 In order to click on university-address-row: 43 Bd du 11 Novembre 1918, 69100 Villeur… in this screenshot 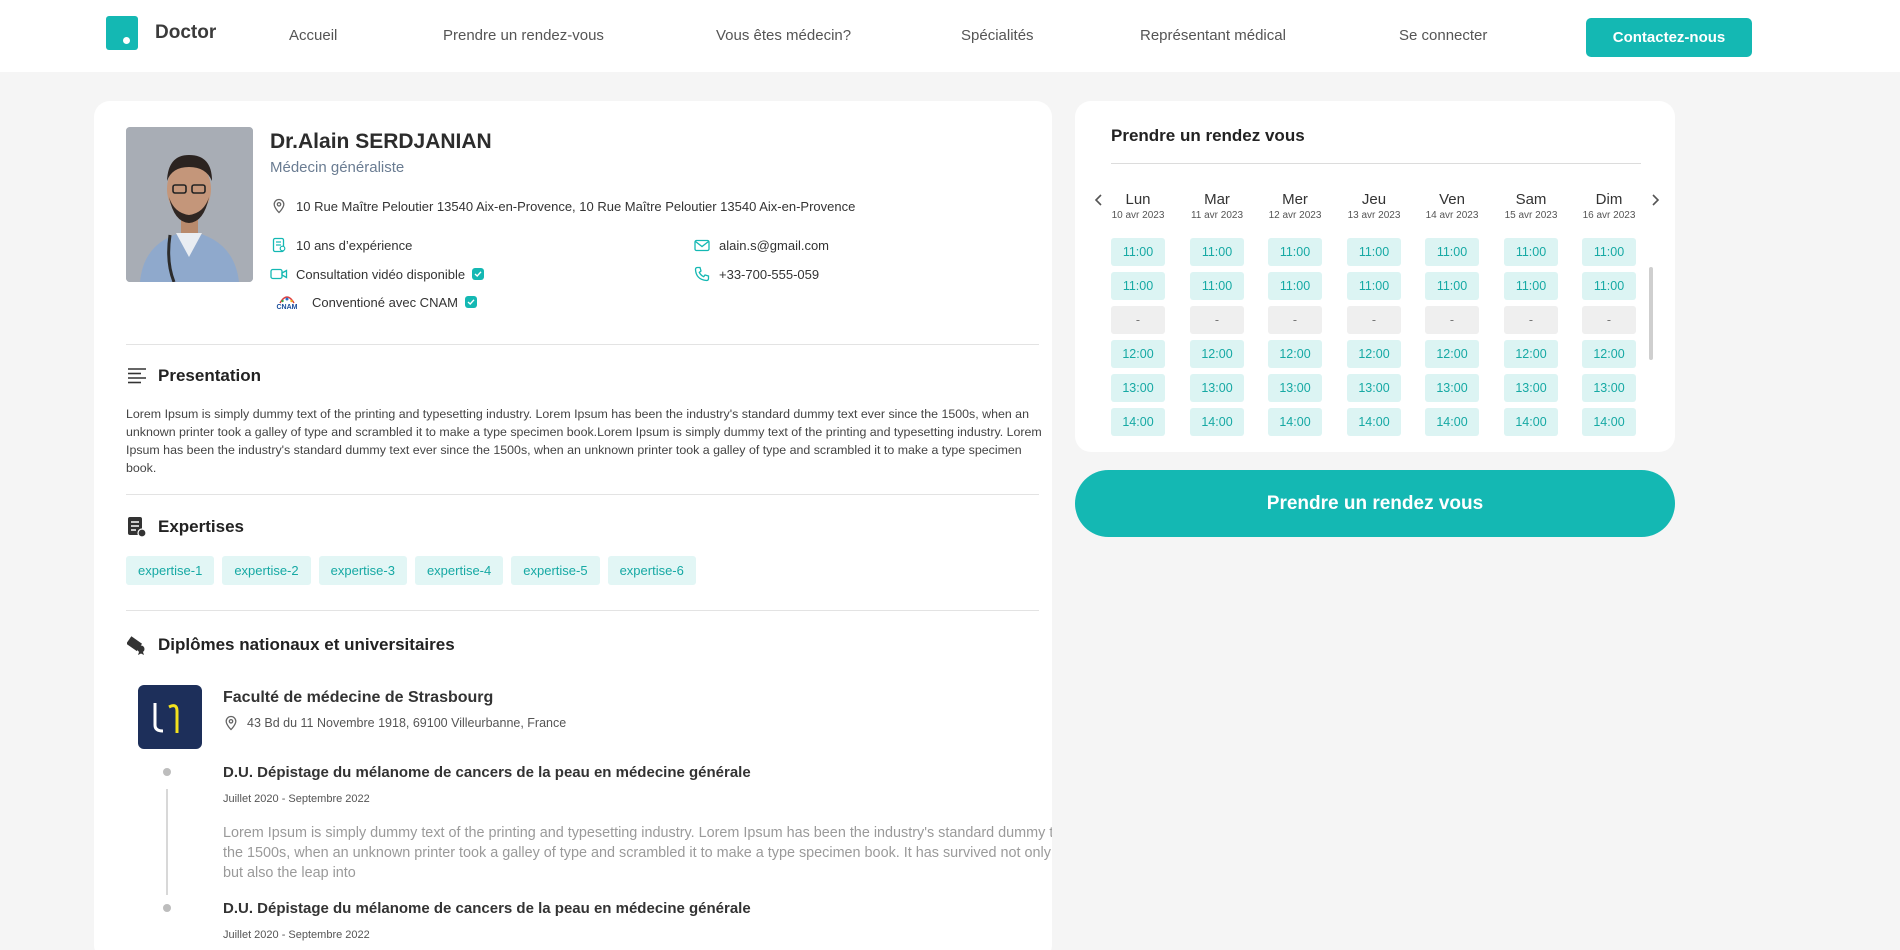, I will do `click(394, 723)`.